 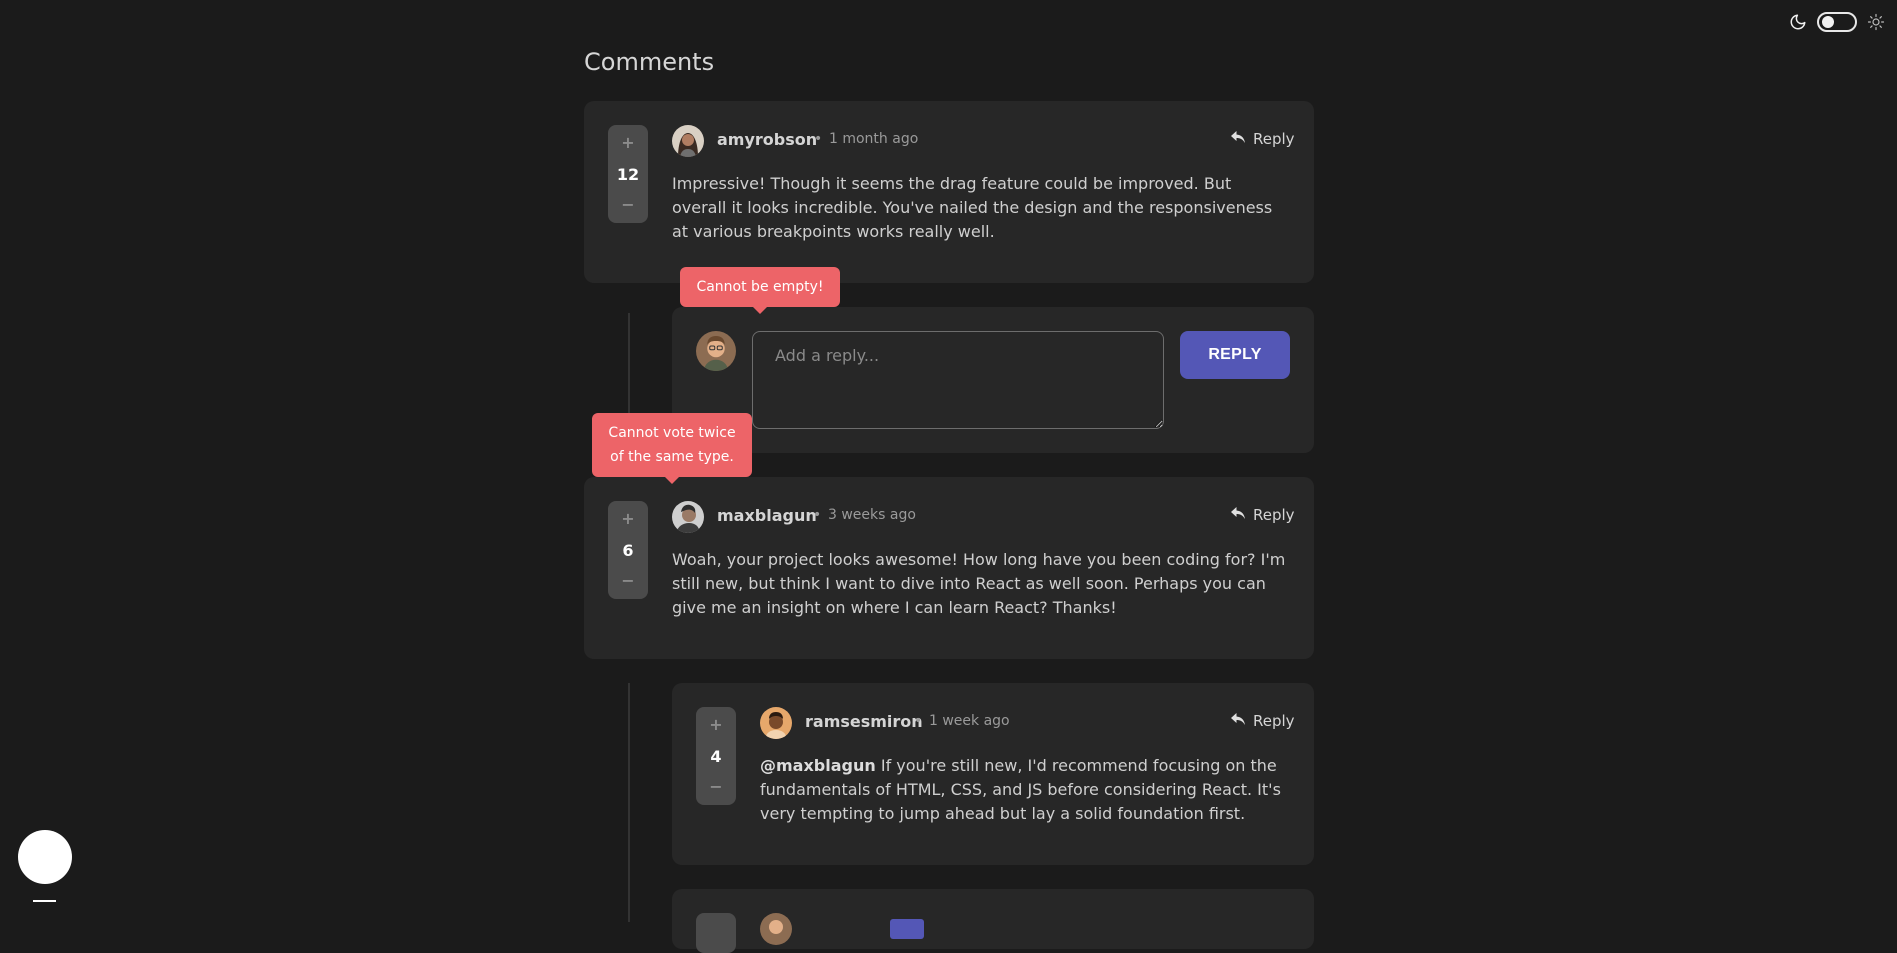 I want to click on sun-icon, so click(x=1876, y=22).